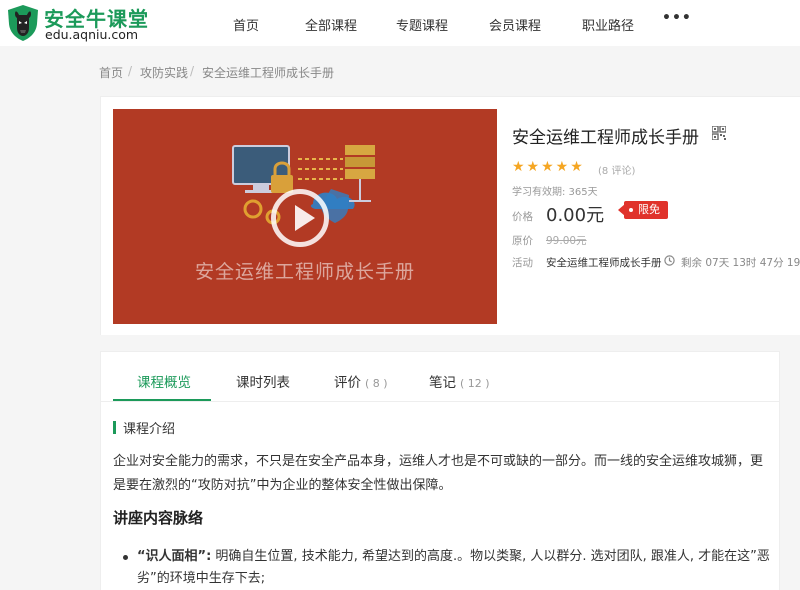  I want to click on tab-notes: 笔记 ( 12 ), so click(459, 381).